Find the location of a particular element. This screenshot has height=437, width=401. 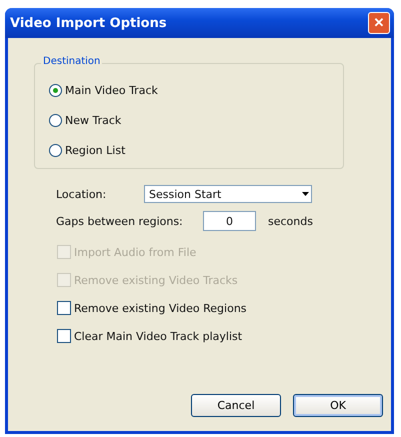

checkbox-label: Remove existing Video Regions is located at coordinates (160, 308).